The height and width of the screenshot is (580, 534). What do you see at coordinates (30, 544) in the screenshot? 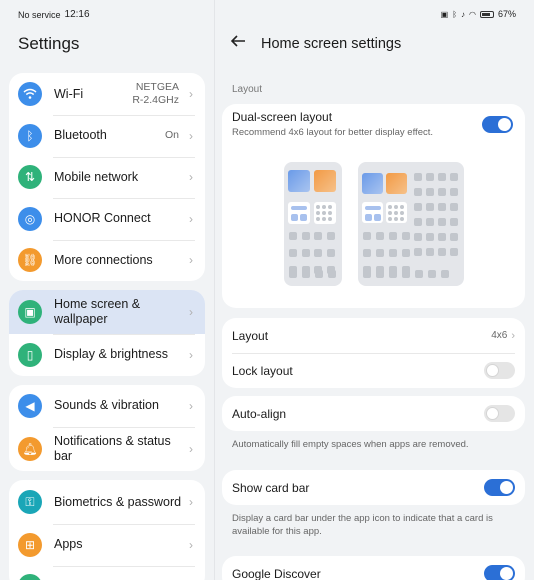
I see `apps-icon: ⊞` at bounding box center [30, 544].